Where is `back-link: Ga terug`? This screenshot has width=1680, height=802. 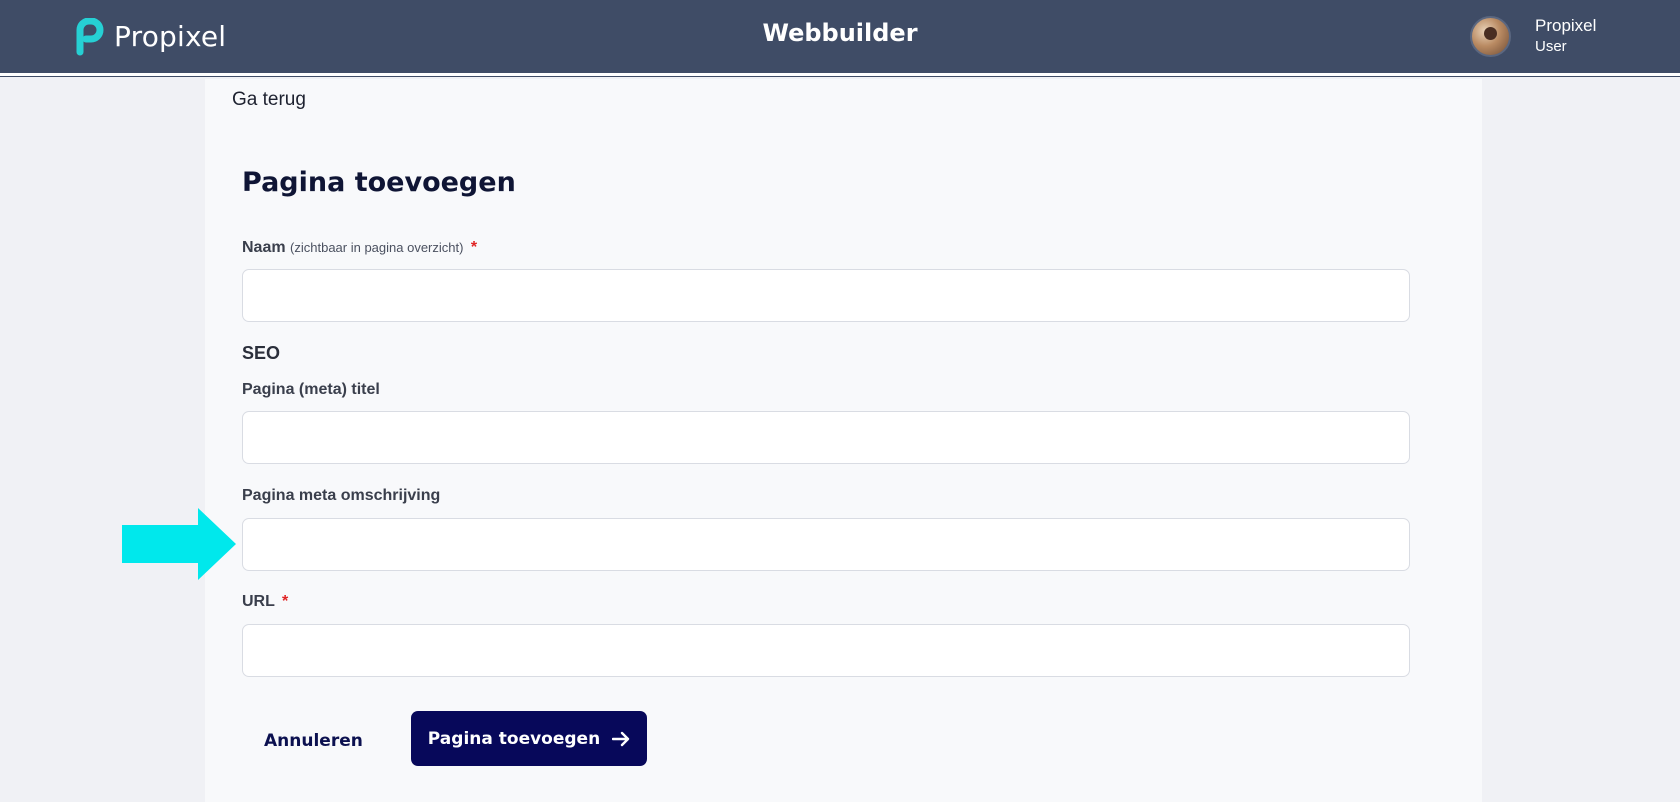 back-link: Ga terug is located at coordinates (269, 100).